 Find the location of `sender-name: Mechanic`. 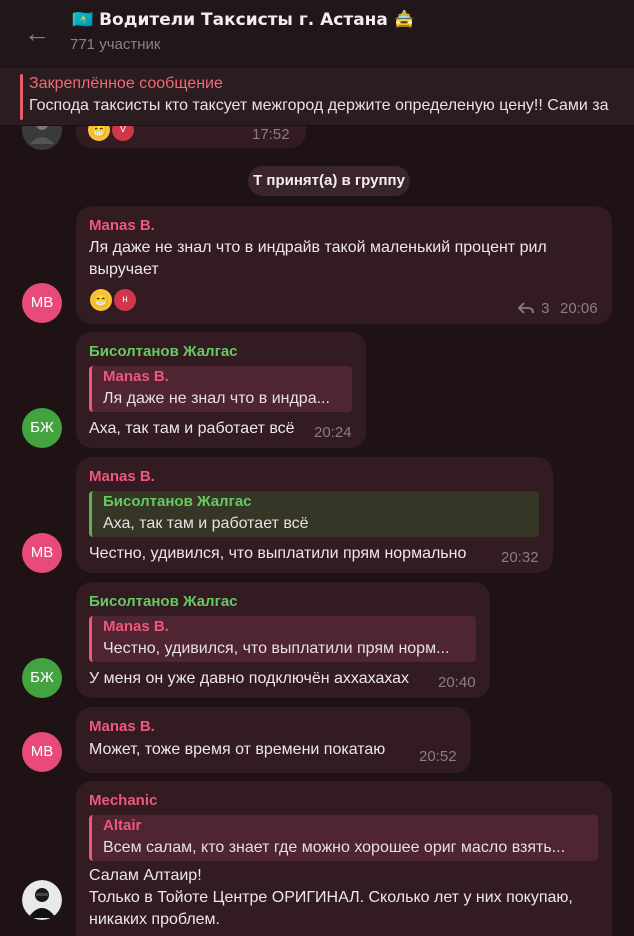

sender-name: Mechanic is located at coordinates (123, 800).